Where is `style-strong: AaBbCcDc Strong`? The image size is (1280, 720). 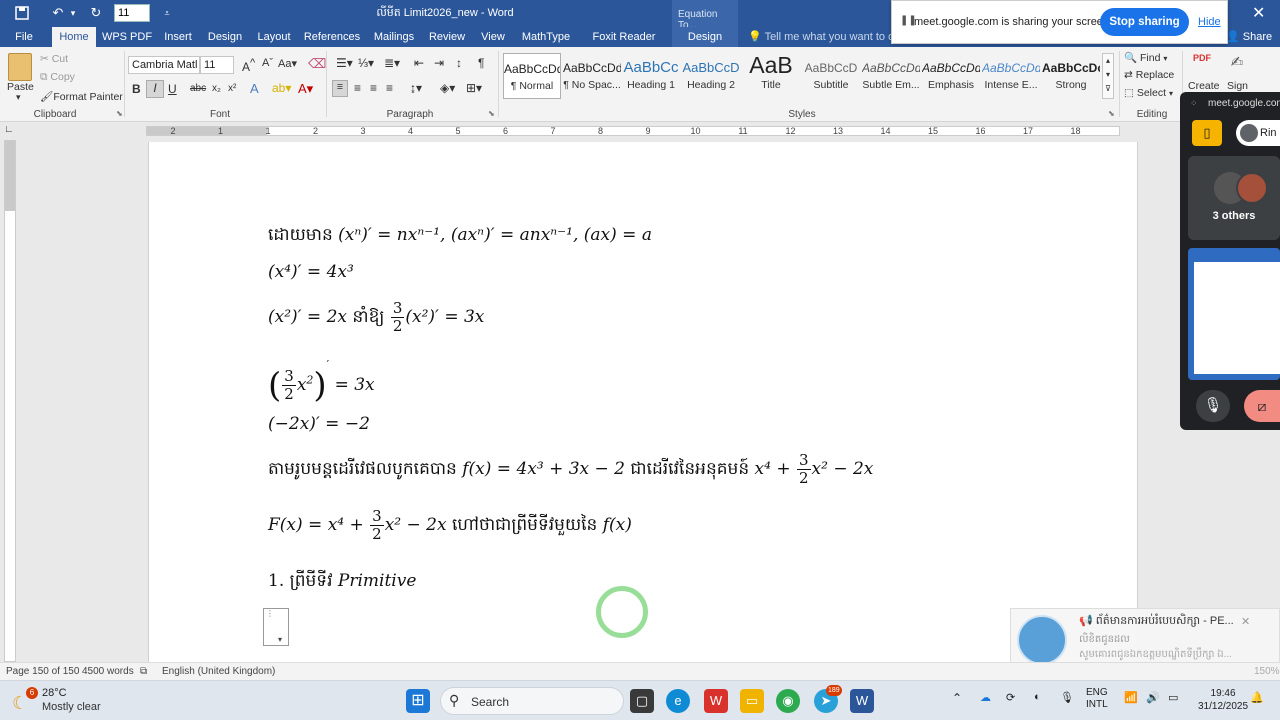
style-strong: AaBbCcDc Strong is located at coordinates (1071, 76).